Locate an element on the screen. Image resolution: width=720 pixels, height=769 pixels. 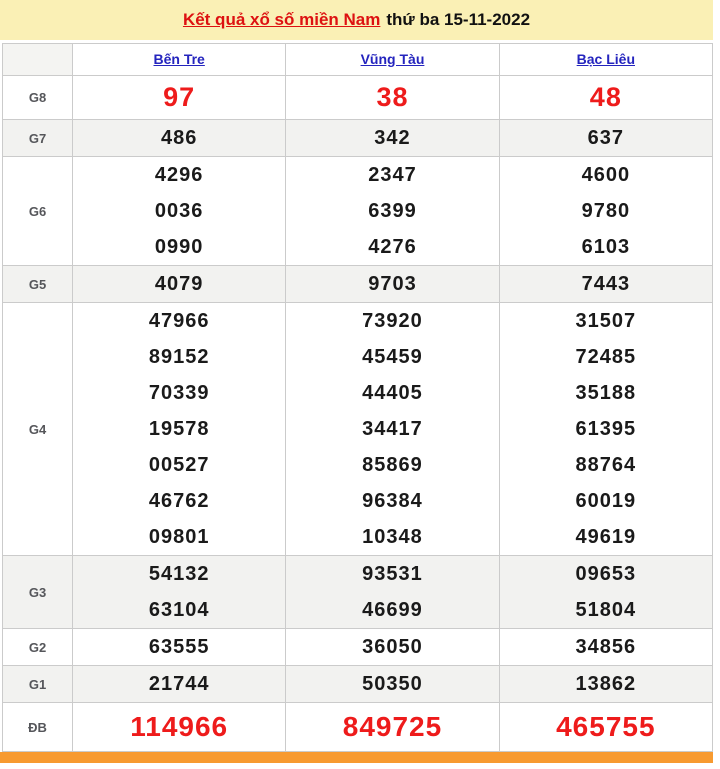
result-cell: 4600 9780 6103 is located at coordinates (606, 211).